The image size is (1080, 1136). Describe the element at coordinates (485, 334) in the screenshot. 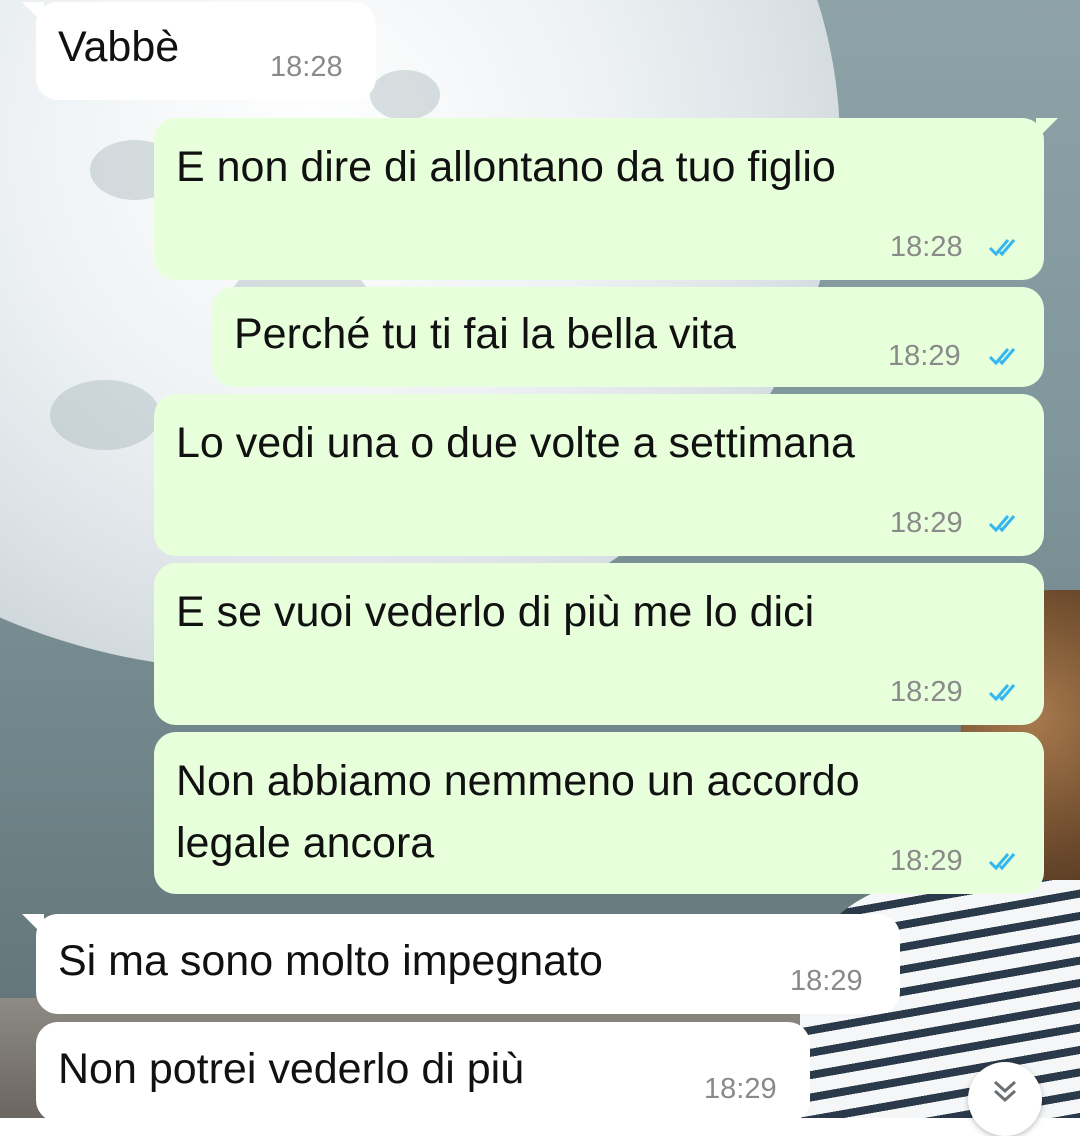

I see `message-text: Perché tu ti fai la bella vita` at that location.